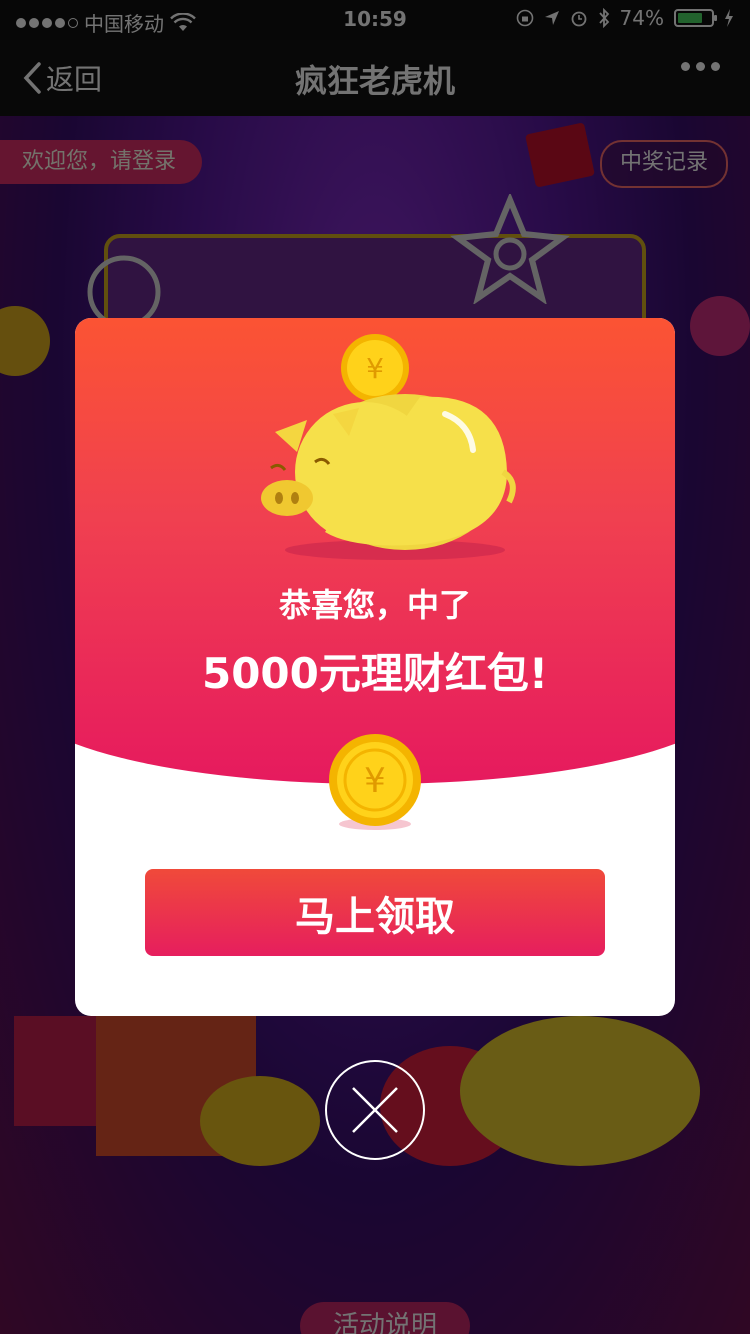  I want to click on yen-coin-icon: ¥, so click(375, 782).